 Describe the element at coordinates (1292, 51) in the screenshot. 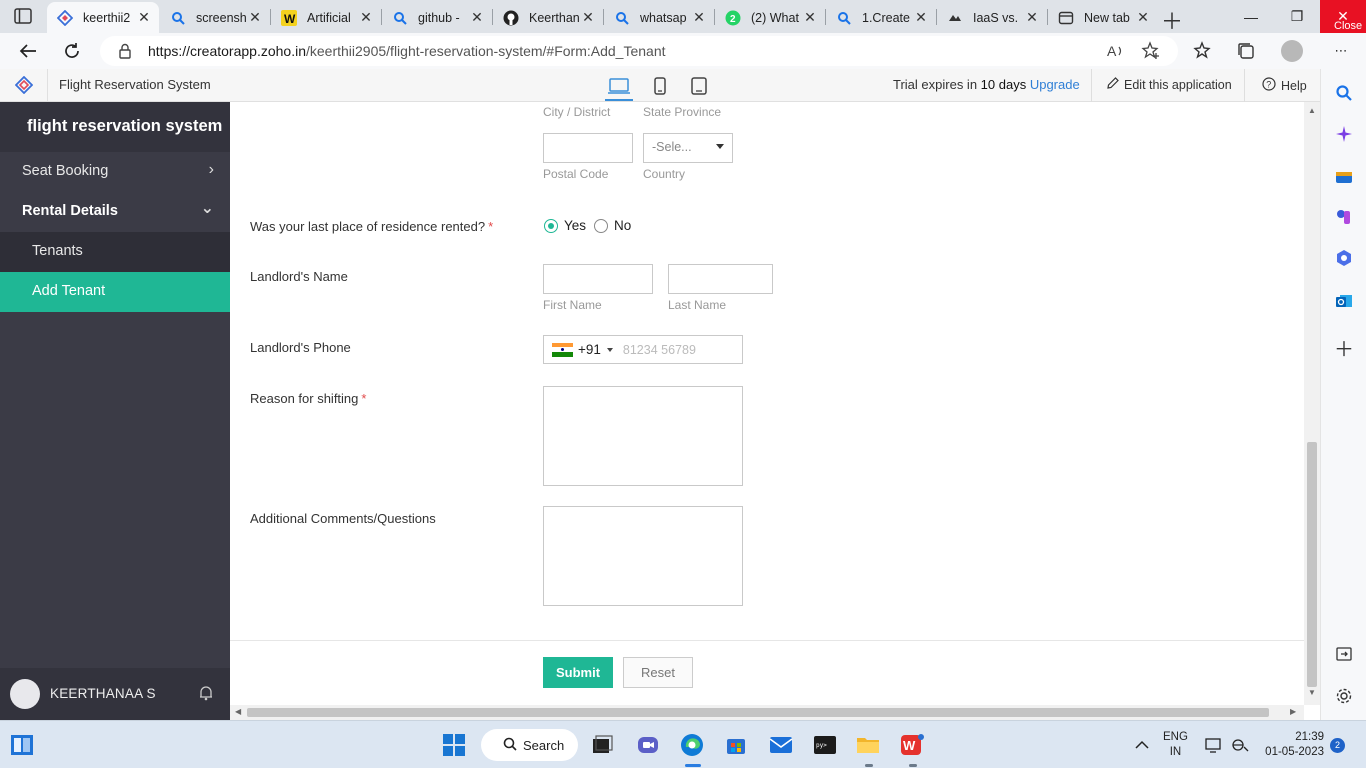

I see `profile-avatar` at that location.